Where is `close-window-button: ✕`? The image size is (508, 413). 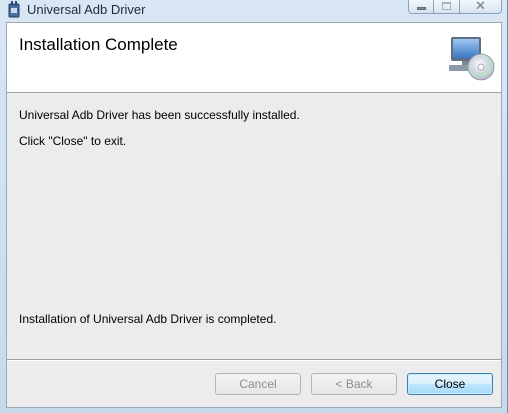 close-window-button: ✕ is located at coordinates (481, 7).